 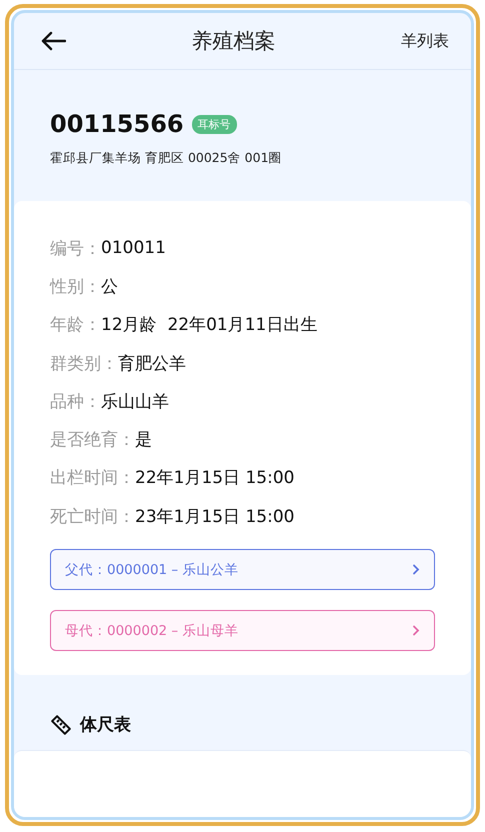 What do you see at coordinates (143, 440) in the screenshot?
I see `field-value: 是` at bounding box center [143, 440].